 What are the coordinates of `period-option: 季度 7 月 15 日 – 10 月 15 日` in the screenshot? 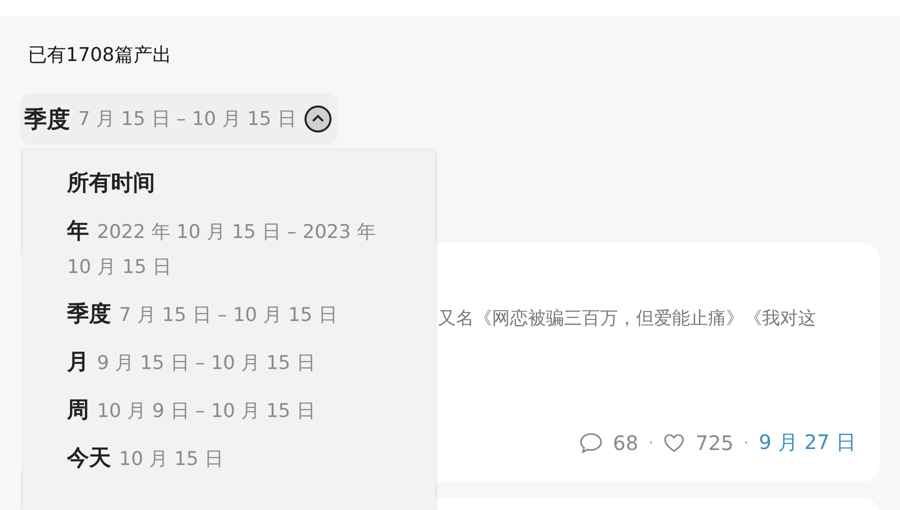 It's located at (229, 315).